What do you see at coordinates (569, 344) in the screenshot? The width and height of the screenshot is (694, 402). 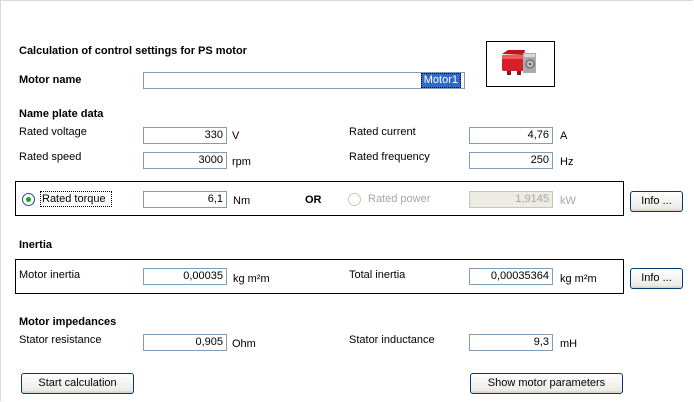 I see `stator-inductance-unit: mH` at bounding box center [569, 344].